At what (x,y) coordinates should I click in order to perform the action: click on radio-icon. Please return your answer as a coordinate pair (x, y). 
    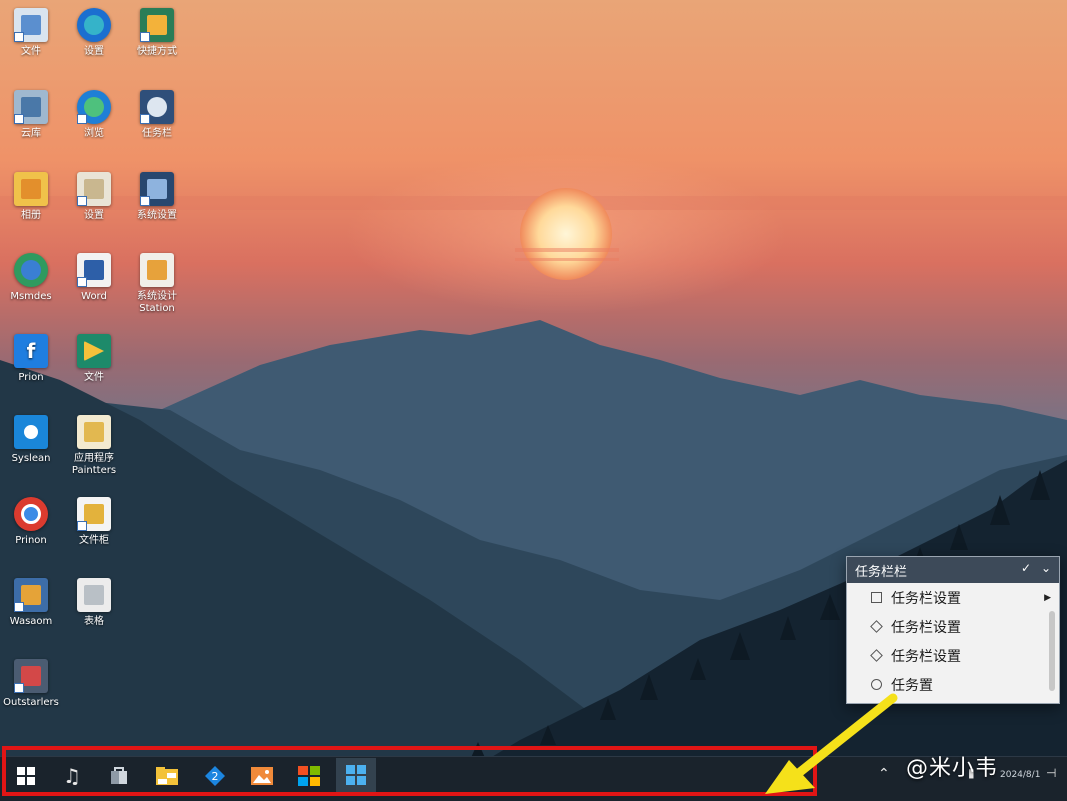
    Looking at the image, I should click on (876, 684).